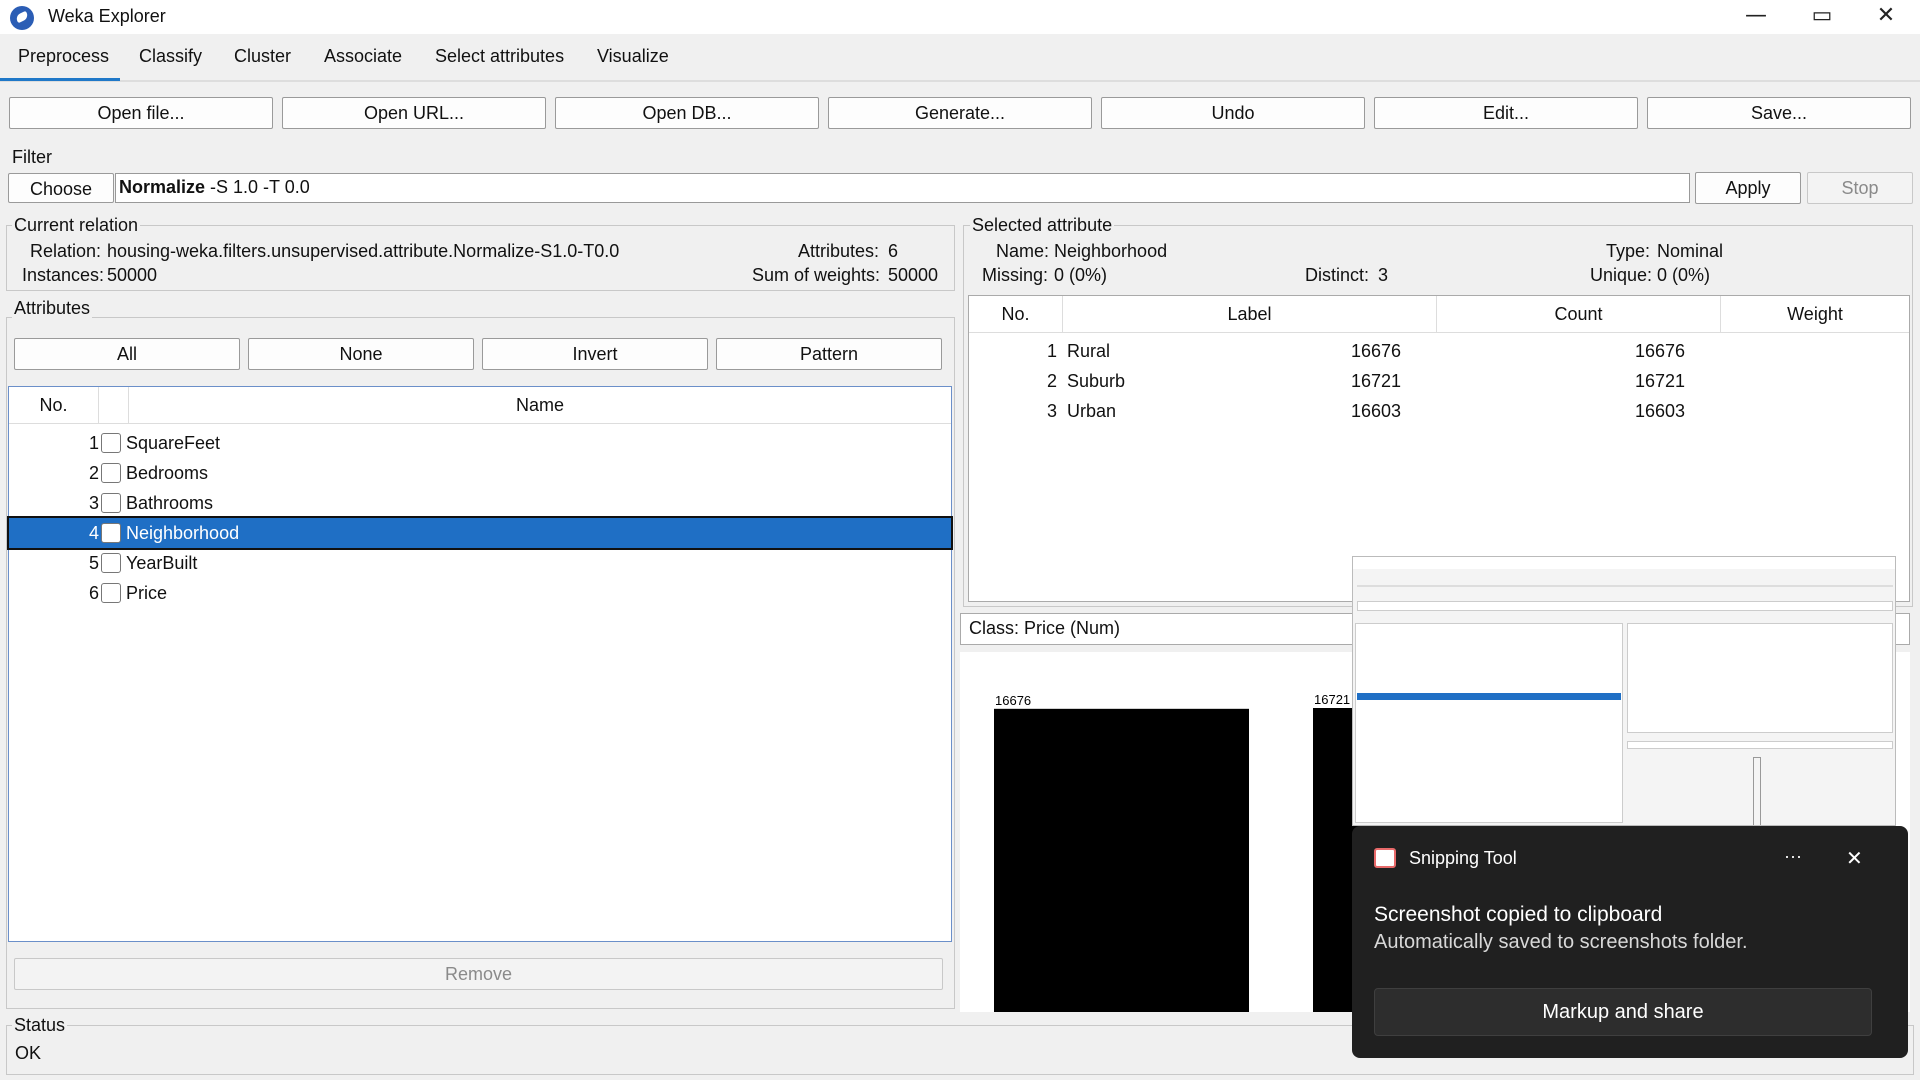 The image size is (1920, 1080). Describe the element at coordinates (22, 18) in the screenshot. I see `weka-bird-icon` at that location.